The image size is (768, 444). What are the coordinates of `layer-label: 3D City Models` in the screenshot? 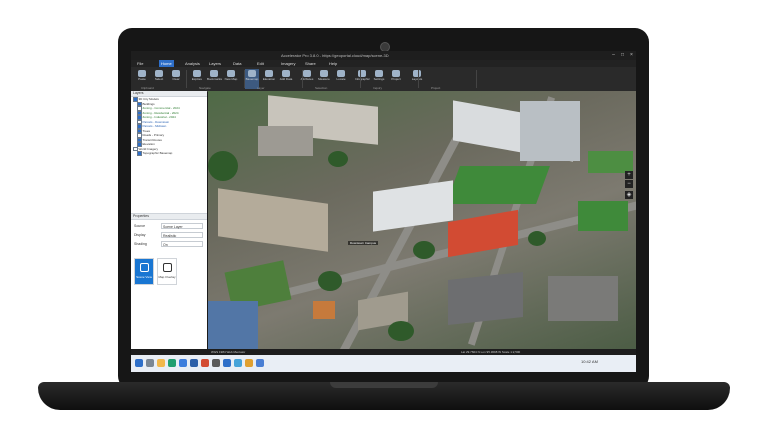 It's located at (148, 99).